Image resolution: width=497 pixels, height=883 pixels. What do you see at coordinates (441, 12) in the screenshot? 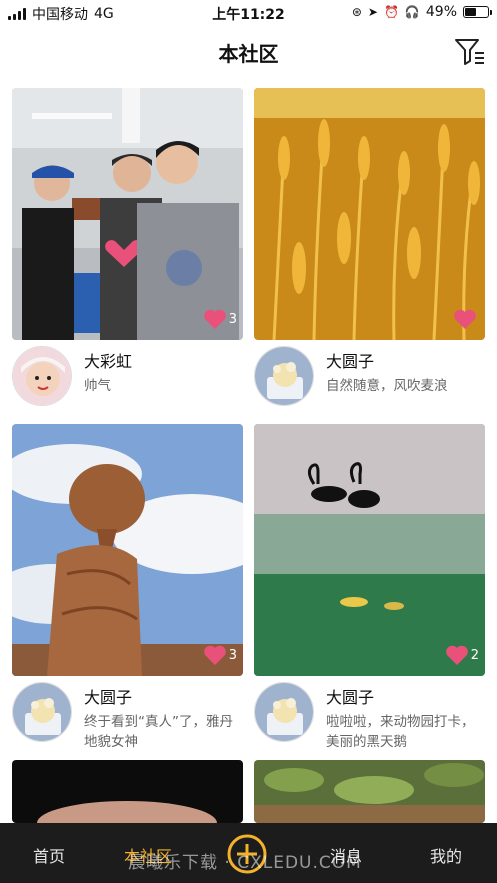
I see `battery-percent: 49%` at bounding box center [441, 12].